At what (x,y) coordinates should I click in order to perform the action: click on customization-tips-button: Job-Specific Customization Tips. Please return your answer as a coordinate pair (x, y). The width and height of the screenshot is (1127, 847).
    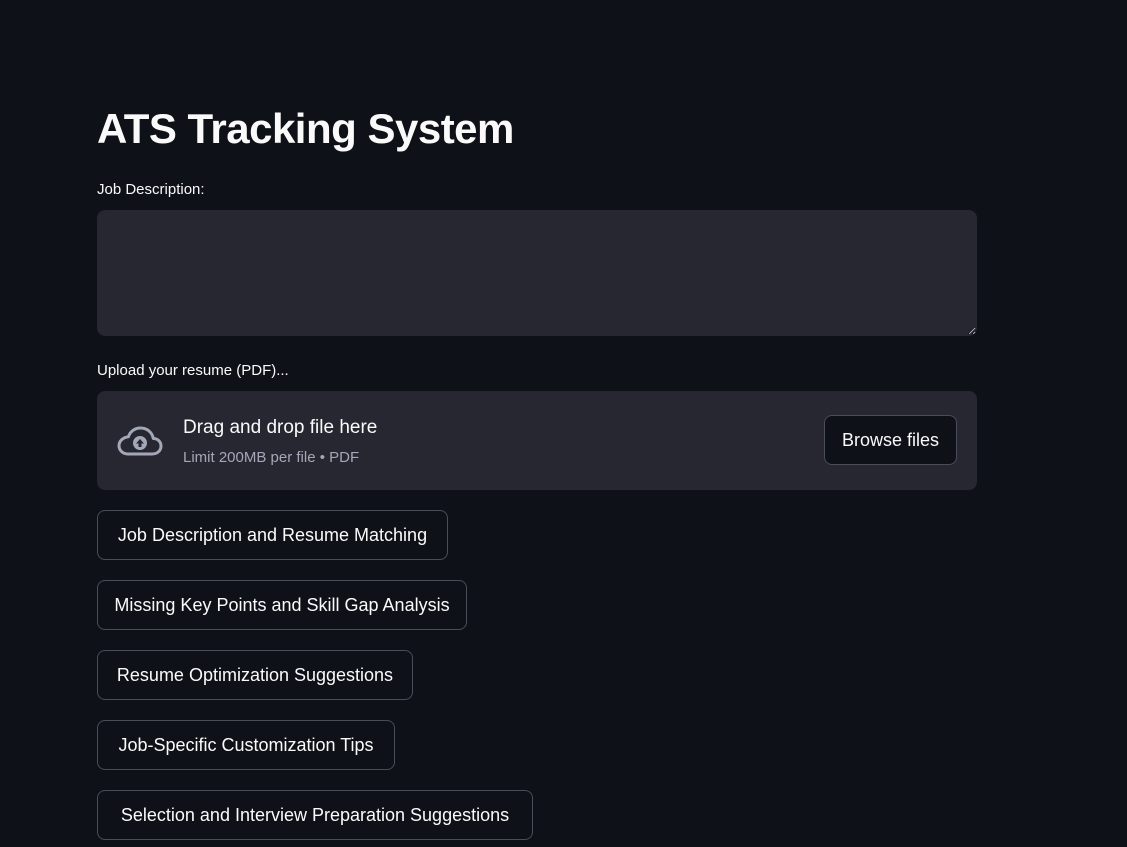
    Looking at the image, I should click on (246, 745).